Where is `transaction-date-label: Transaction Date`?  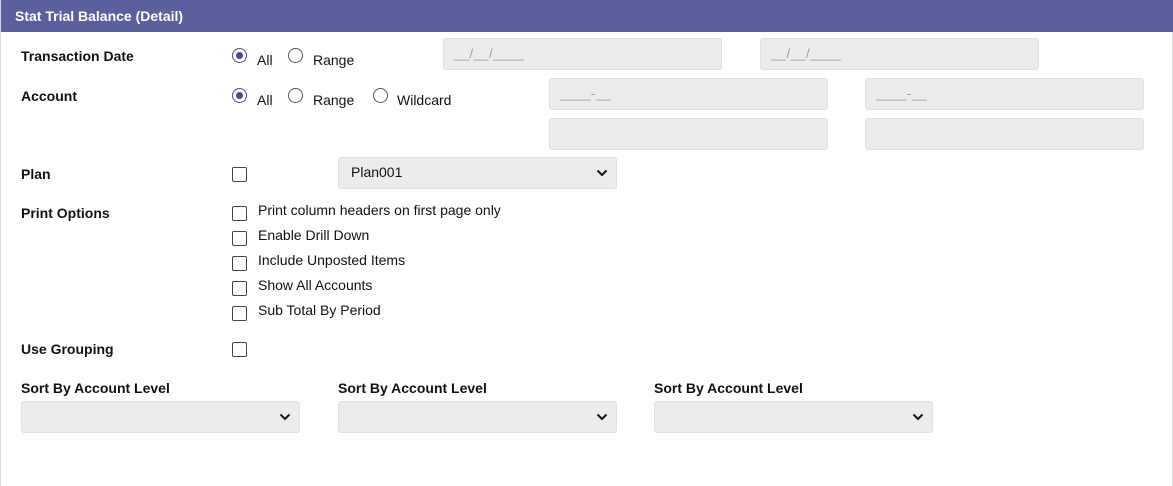 transaction-date-label: Transaction Date is located at coordinates (77, 56).